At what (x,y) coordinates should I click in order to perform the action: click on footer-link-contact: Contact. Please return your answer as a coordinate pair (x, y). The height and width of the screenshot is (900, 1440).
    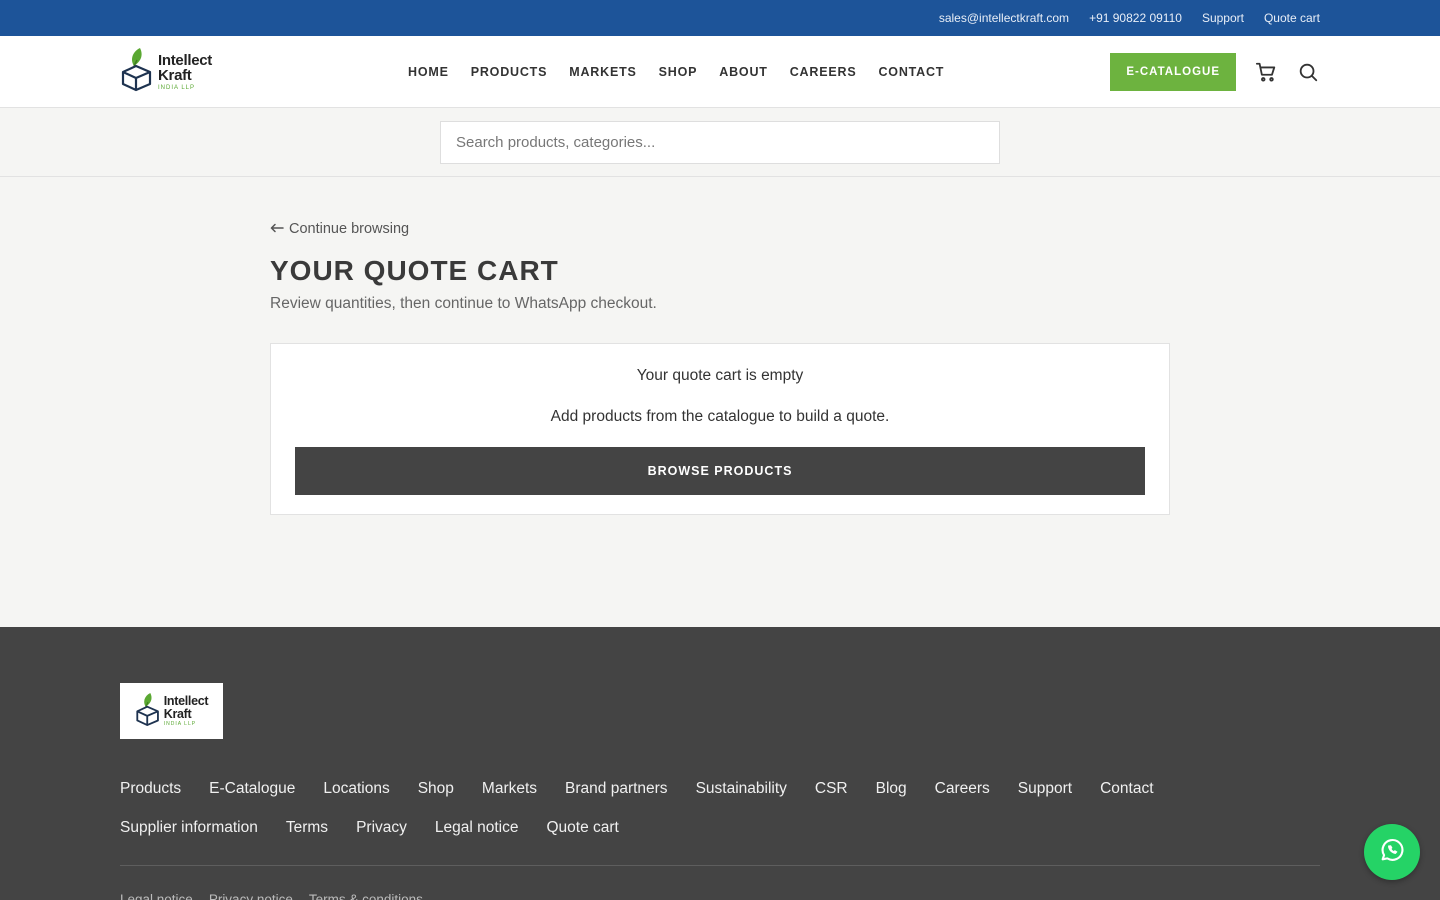
    Looking at the image, I should click on (1126, 788).